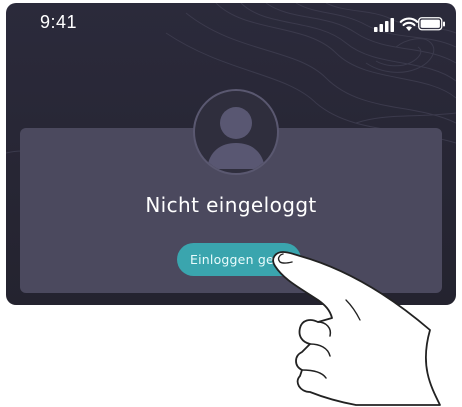 The height and width of the screenshot is (407, 462). Describe the element at coordinates (59, 22) in the screenshot. I see `clock-time: 9:41` at that location.